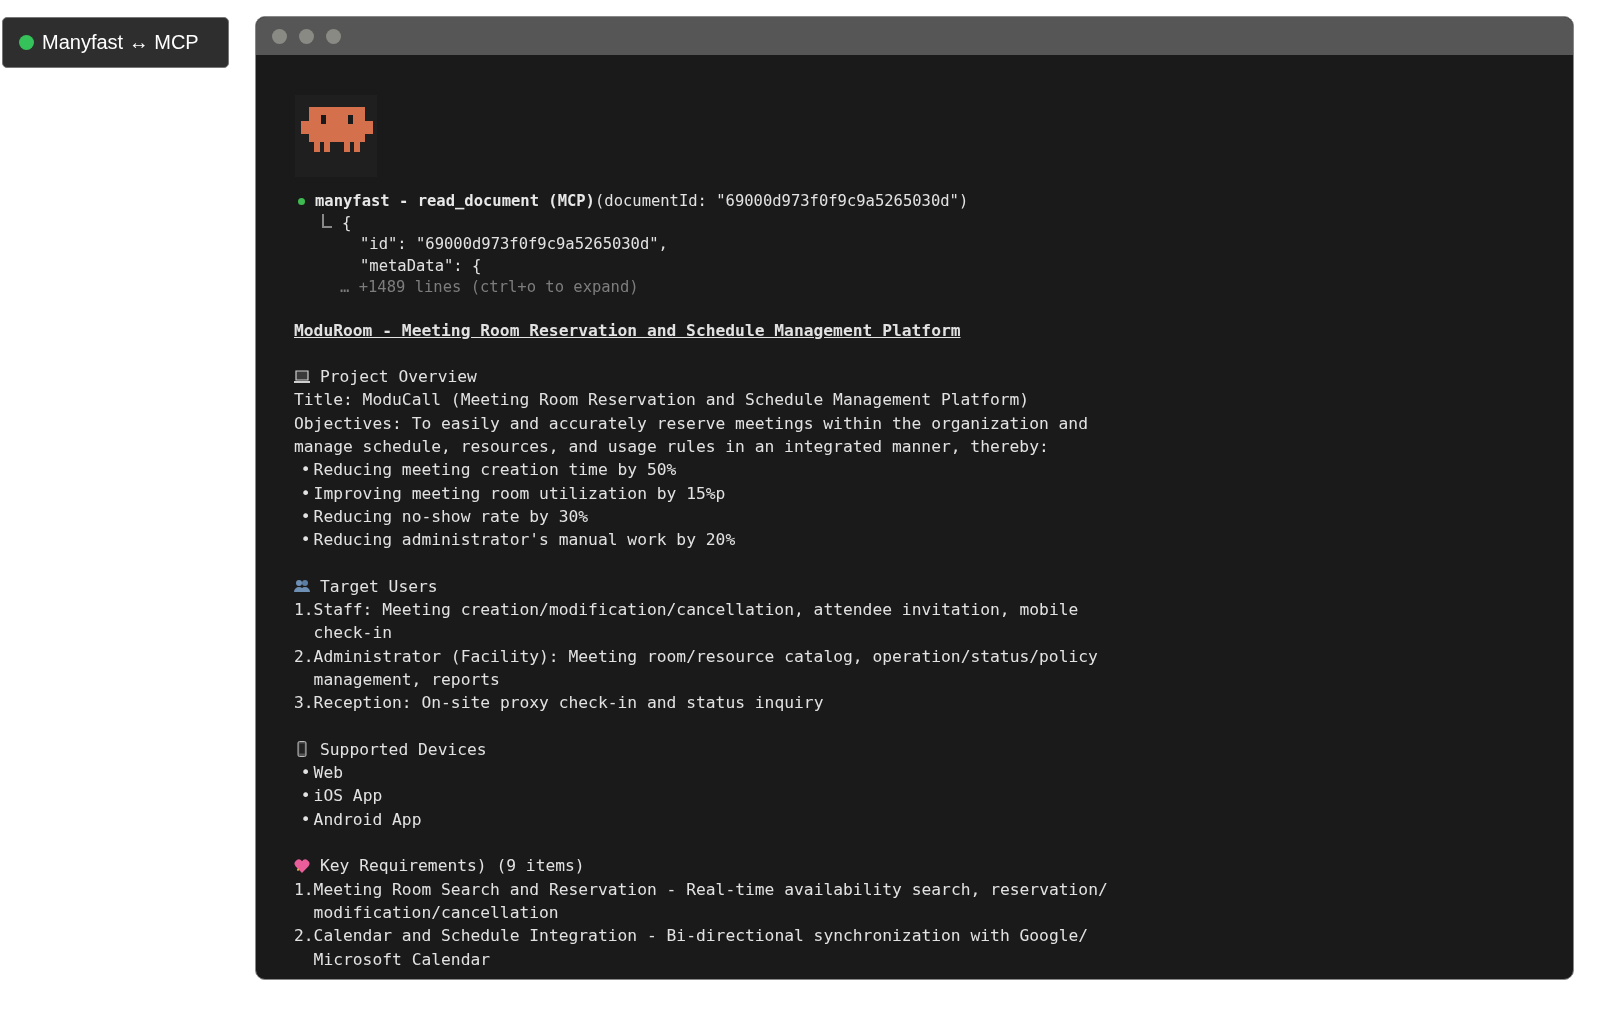 Image resolution: width=1598 pixels, height=1010 pixels. What do you see at coordinates (302, 376) in the screenshot?
I see `laptop-icon` at bounding box center [302, 376].